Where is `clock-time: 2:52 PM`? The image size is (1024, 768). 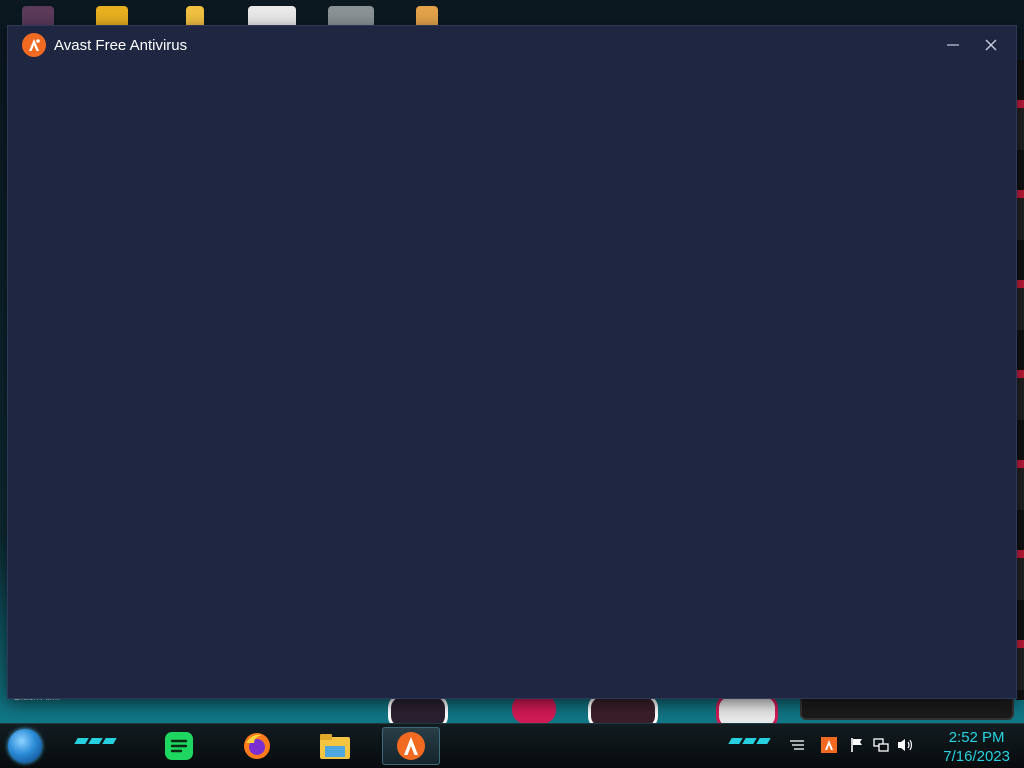
clock-time: 2:52 PM is located at coordinates (976, 737).